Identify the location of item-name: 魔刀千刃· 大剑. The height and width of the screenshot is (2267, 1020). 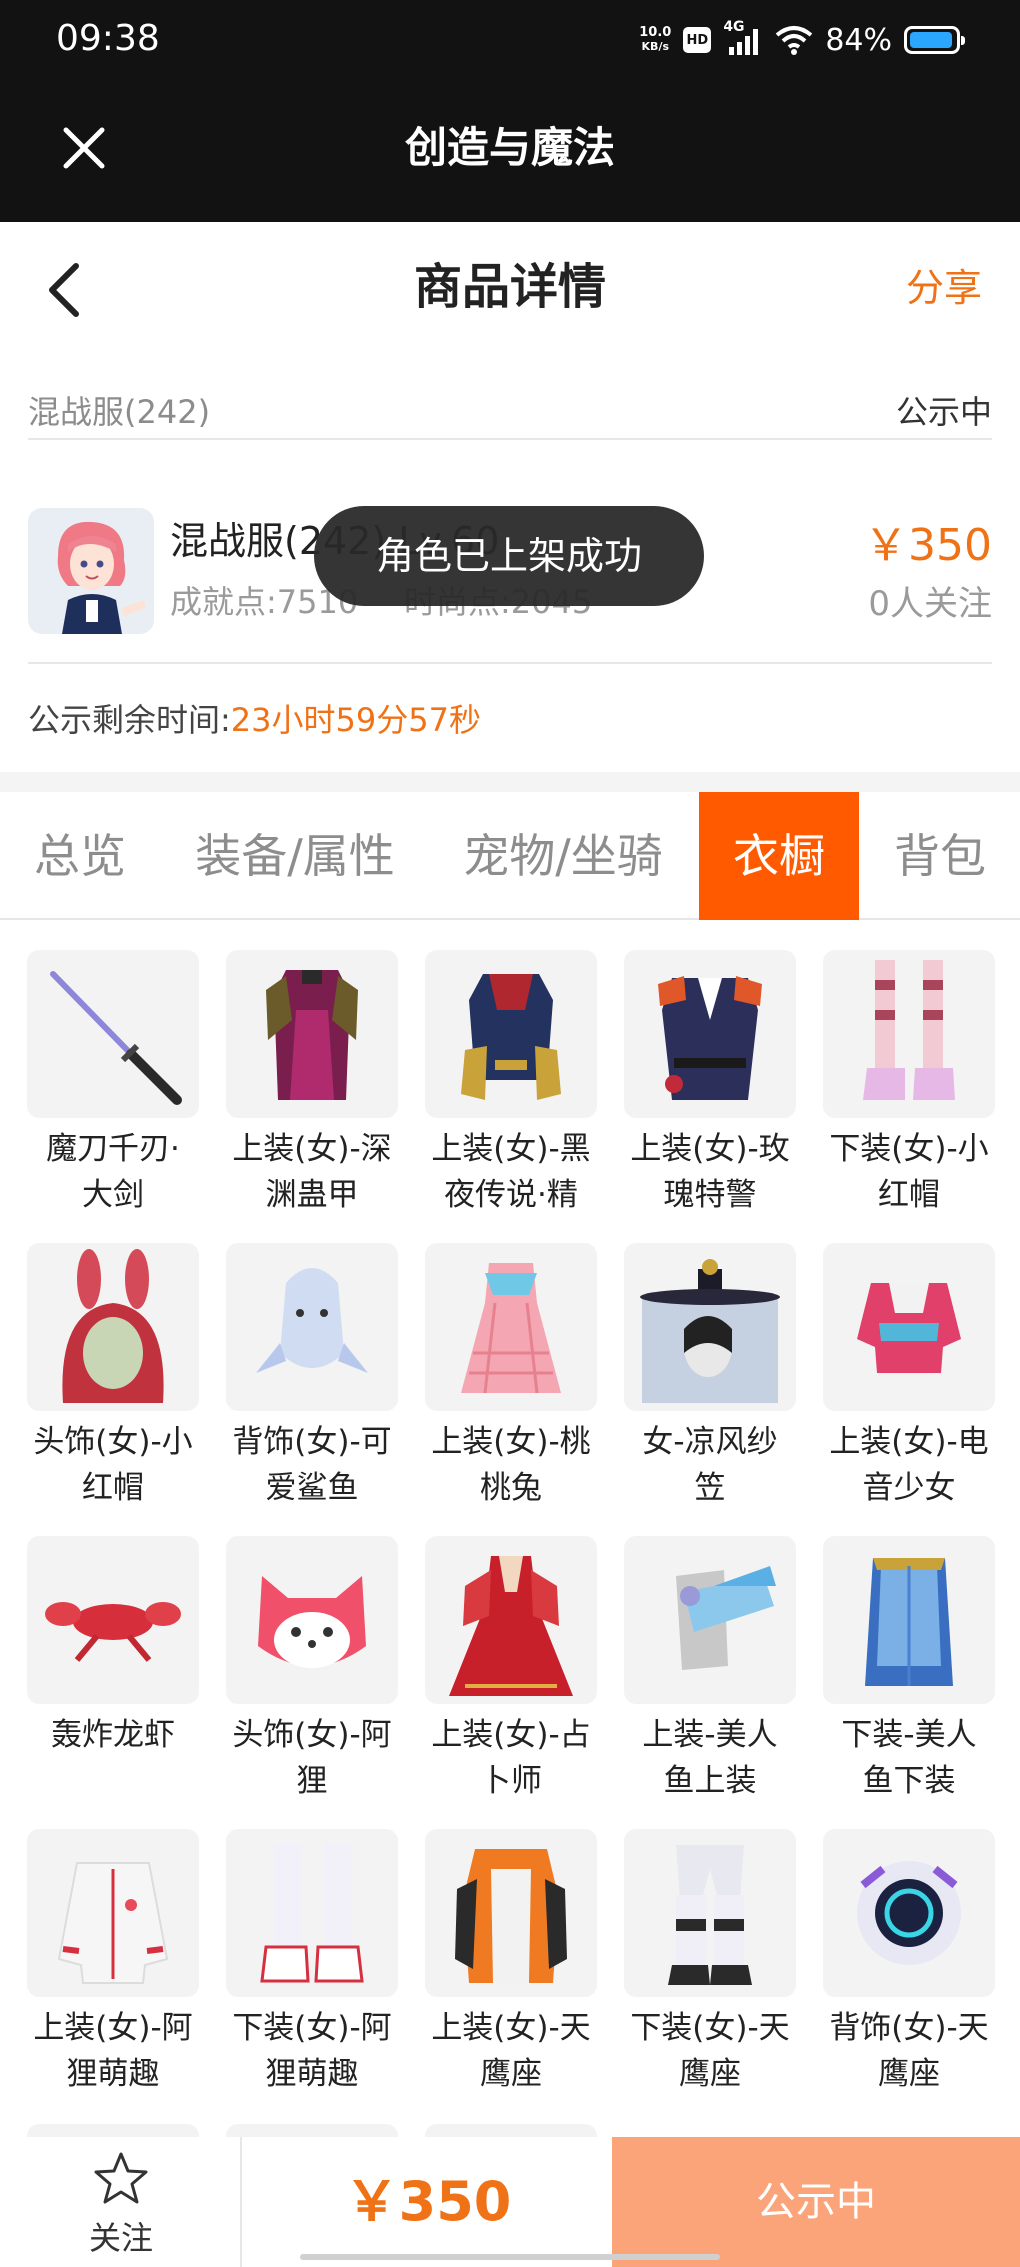
(113, 1172).